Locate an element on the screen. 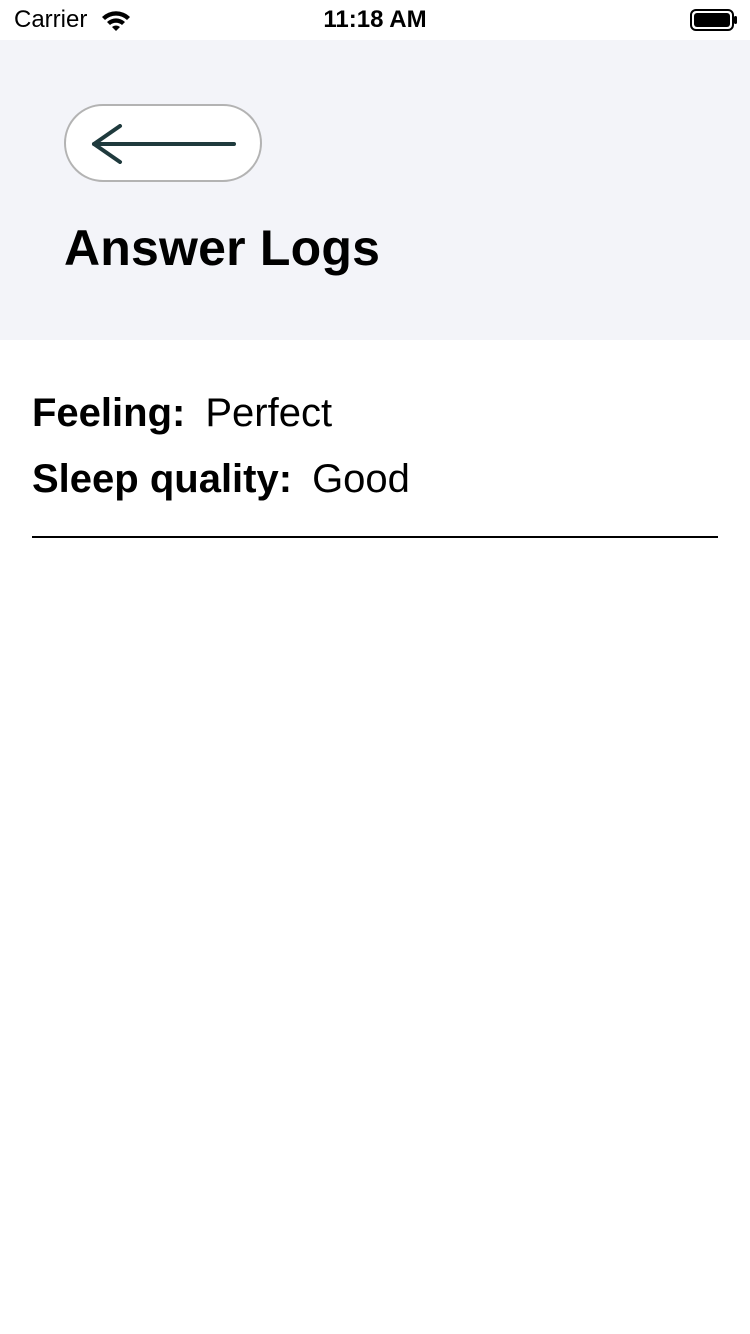  status-time: 11:18 AM is located at coordinates (375, 19).